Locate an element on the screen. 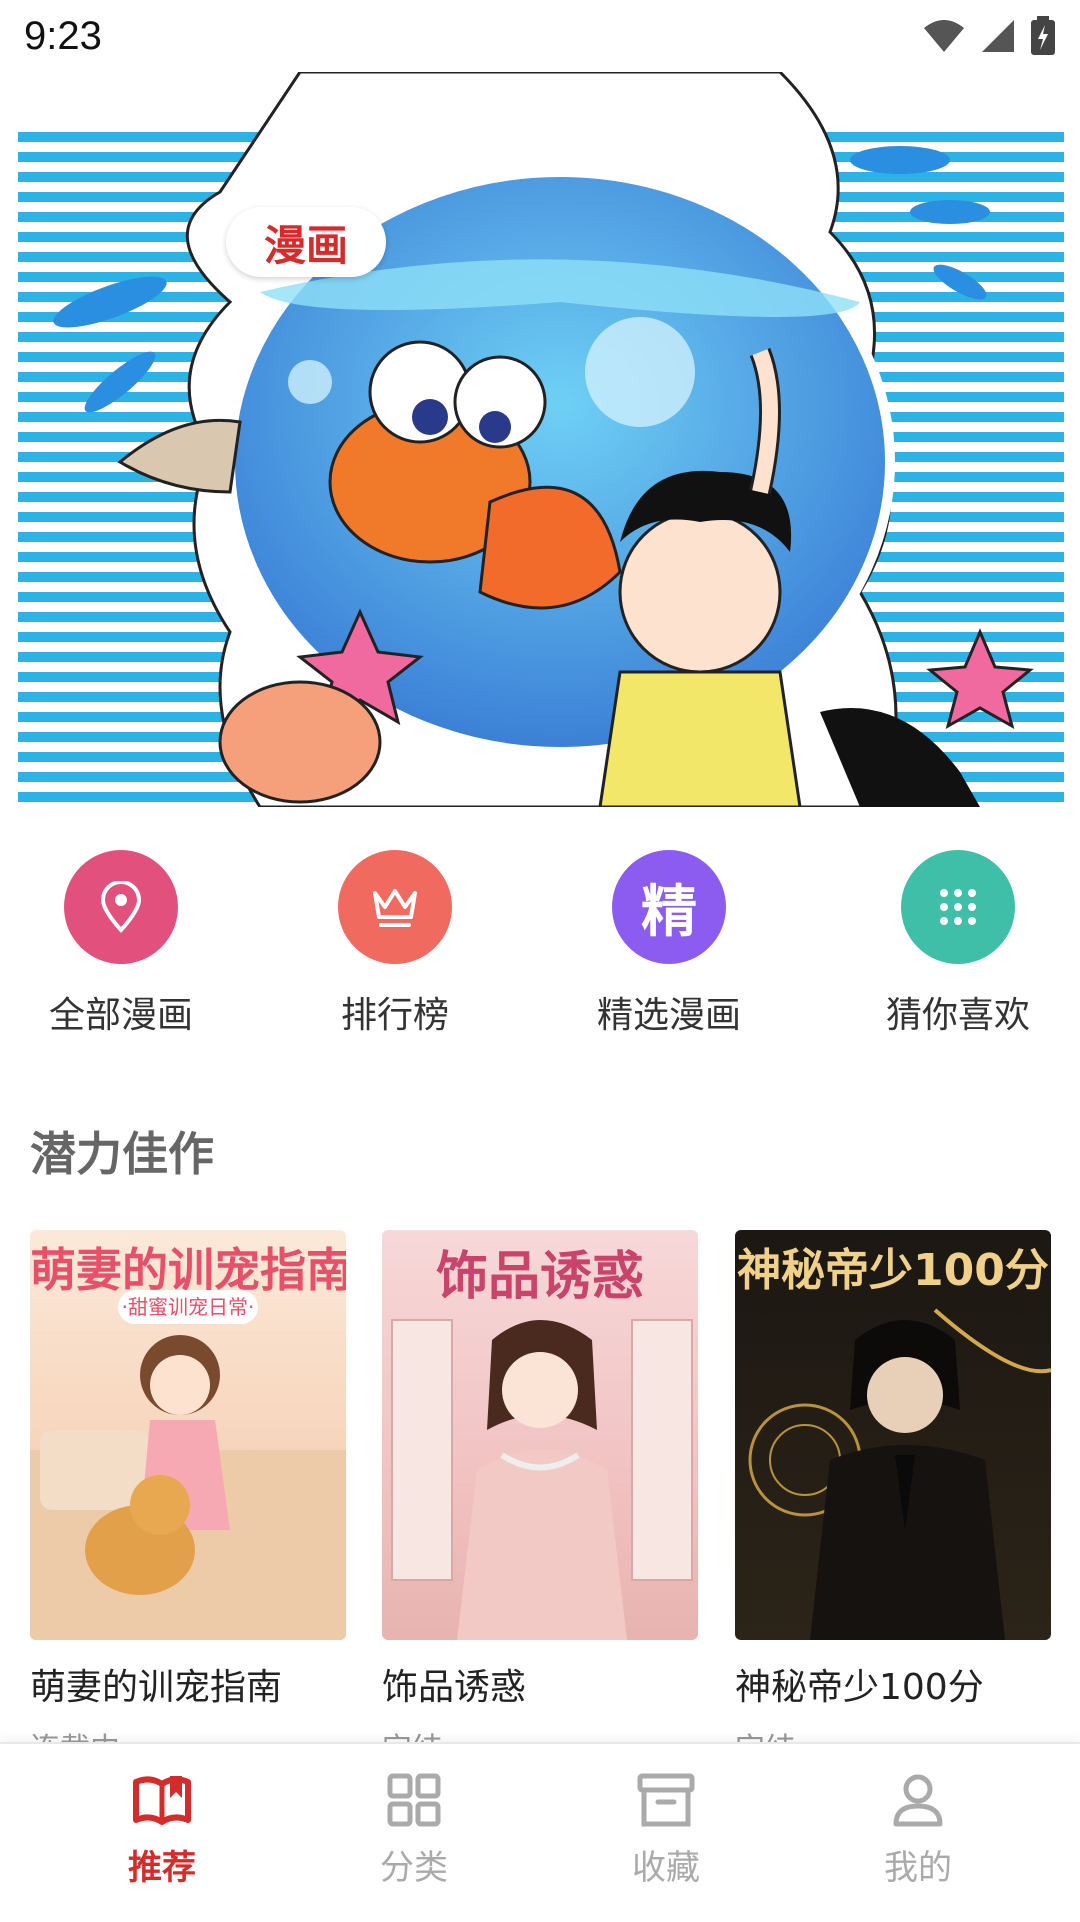 This screenshot has height=1922, width=1080. comic-title: 萌妻的训宠指南 is located at coordinates (156, 1687).